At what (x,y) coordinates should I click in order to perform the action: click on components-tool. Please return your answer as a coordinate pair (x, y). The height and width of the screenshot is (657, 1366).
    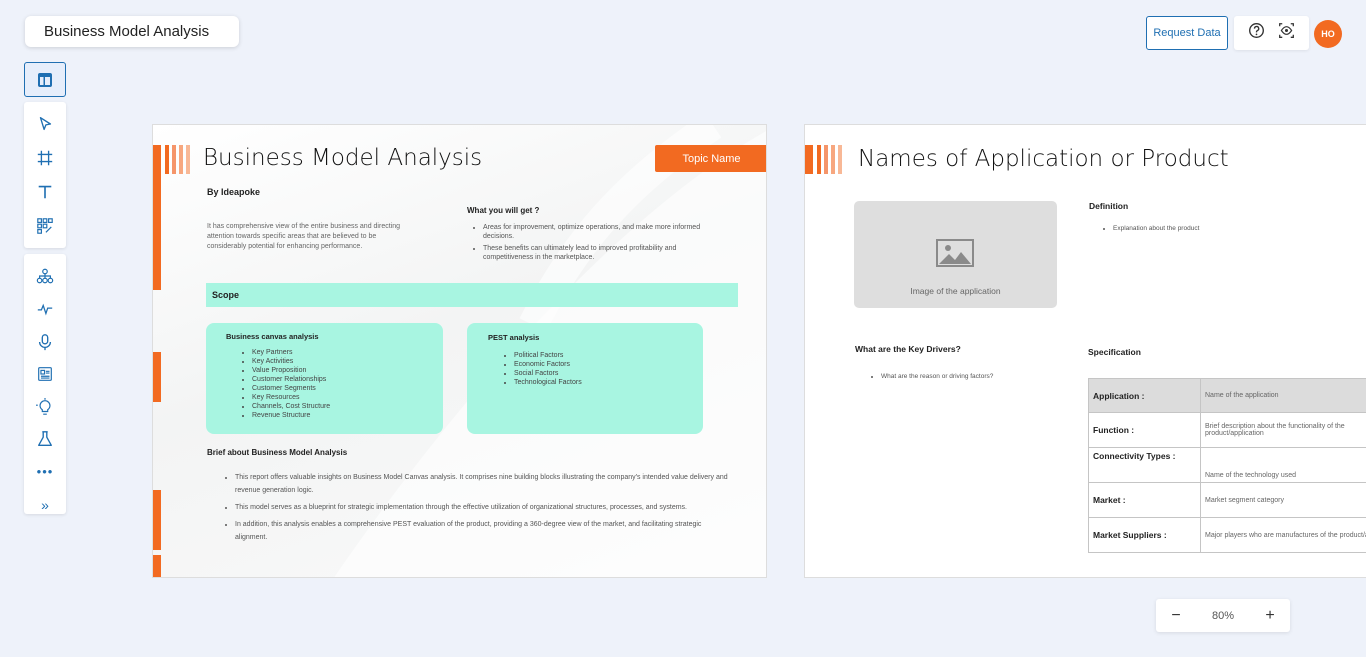
    Looking at the image, I should click on (45, 226).